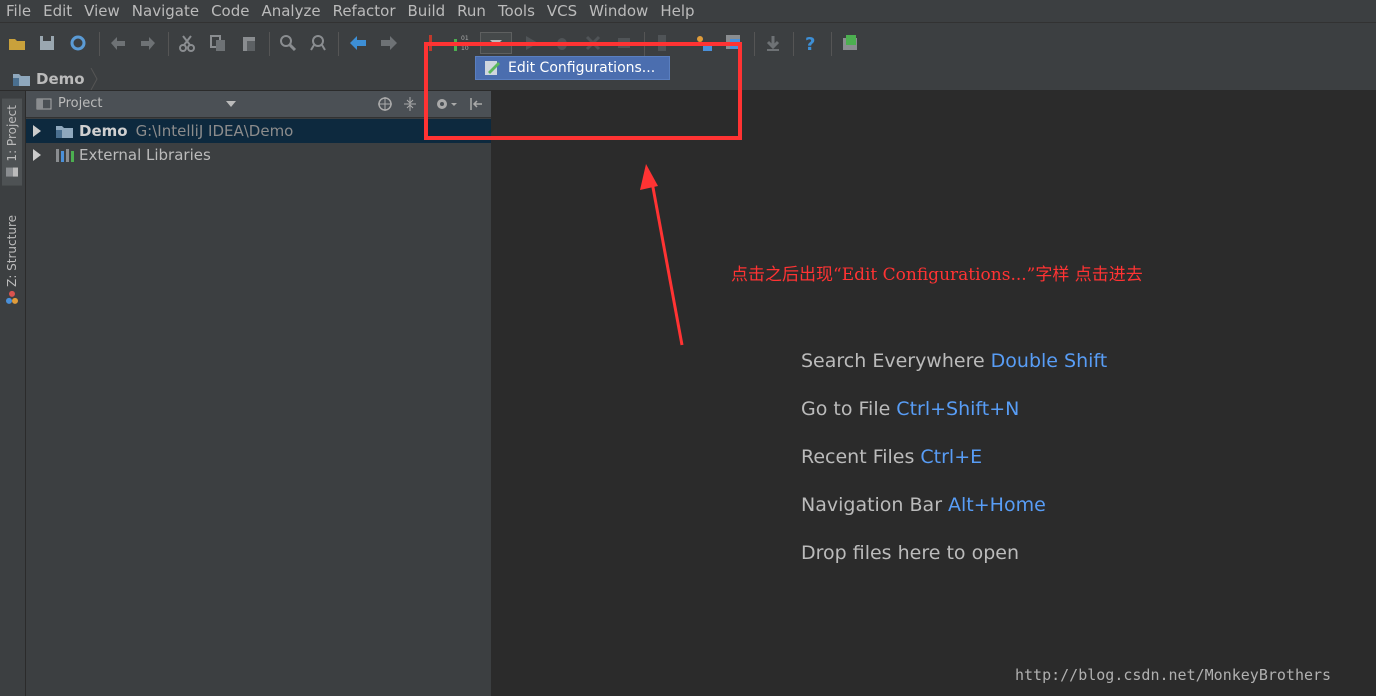 The image size is (1376, 696). What do you see at coordinates (102, 11) in the screenshot?
I see `menu-view: View` at bounding box center [102, 11].